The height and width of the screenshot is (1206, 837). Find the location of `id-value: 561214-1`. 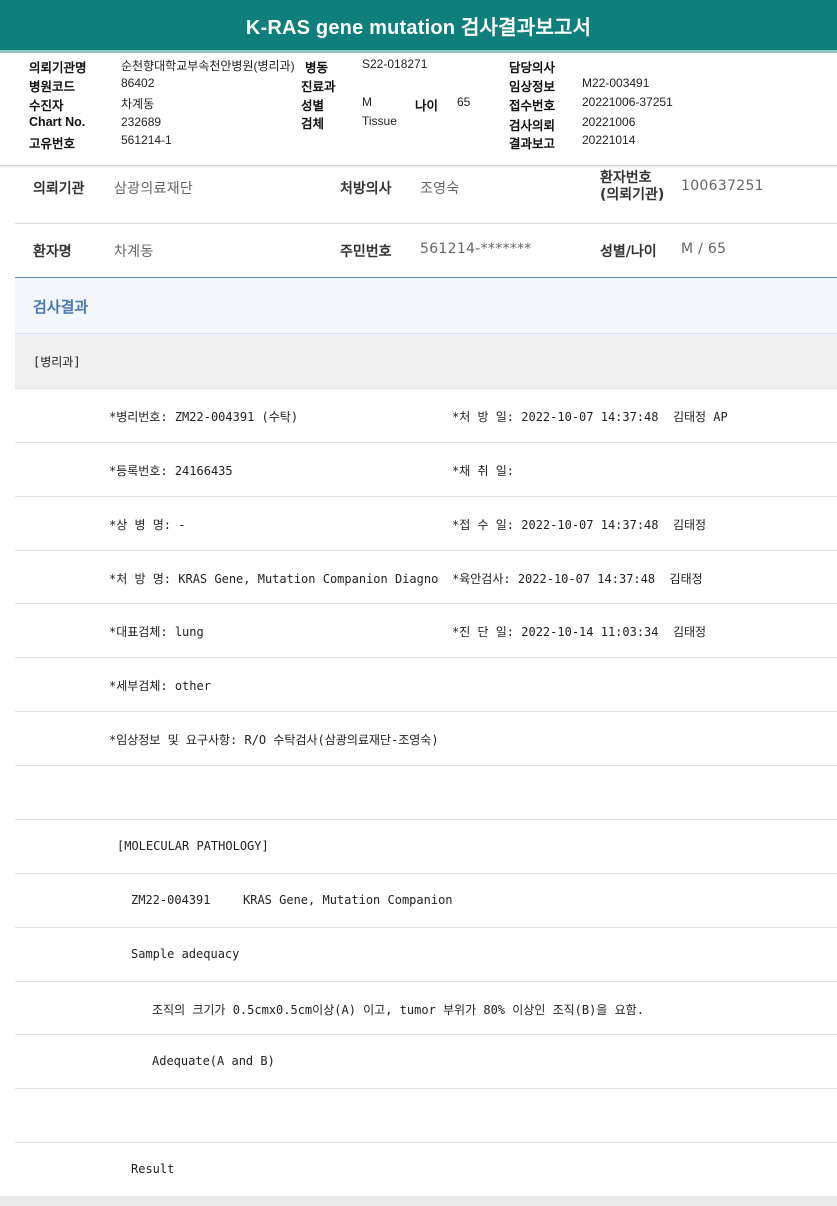

id-value: 561214-1 is located at coordinates (146, 140).